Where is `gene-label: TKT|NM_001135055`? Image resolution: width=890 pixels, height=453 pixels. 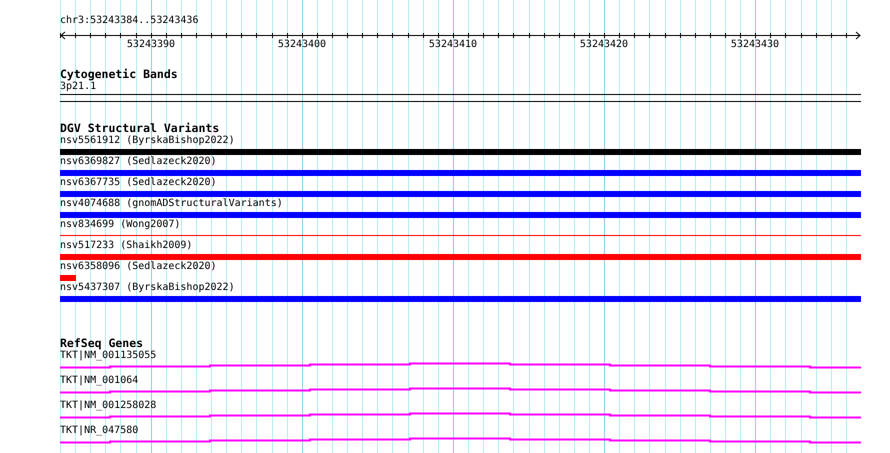
gene-label: TKT|NM_001135055 is located at coordinates (108, 356).